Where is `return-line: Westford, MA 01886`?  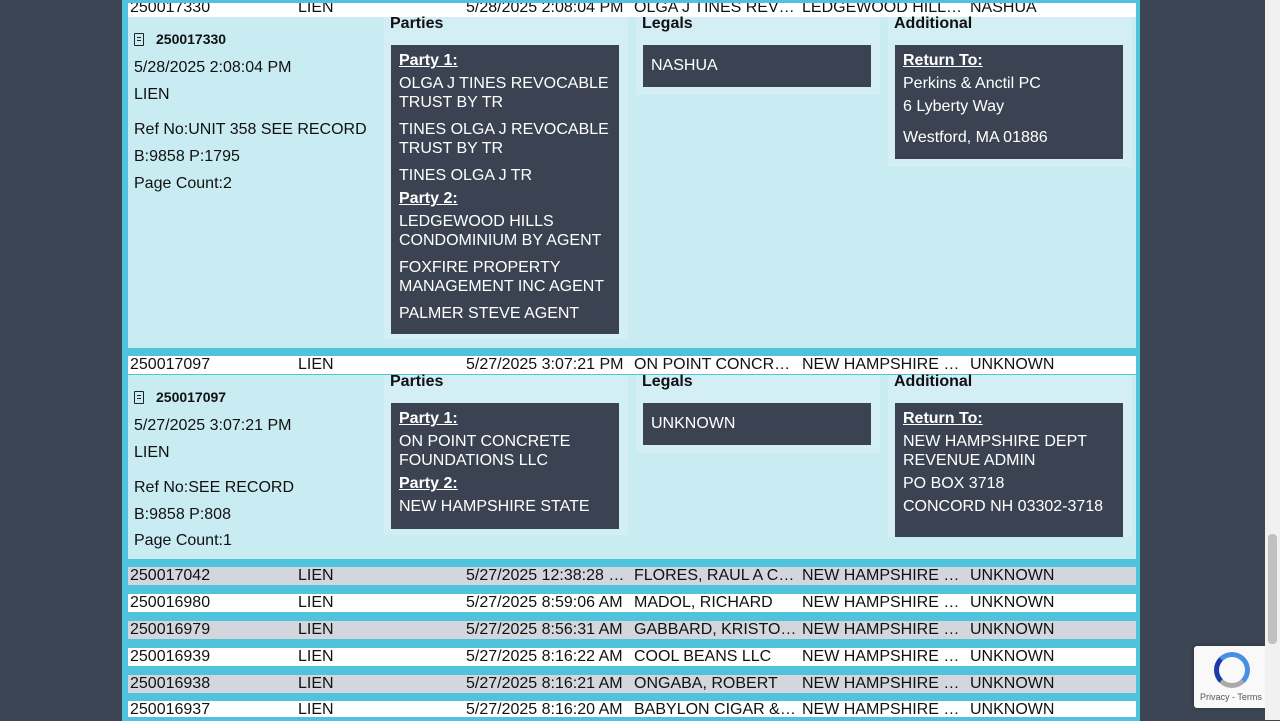
return-line: Westford, MA 01886 is located at coordinates (975, 137).